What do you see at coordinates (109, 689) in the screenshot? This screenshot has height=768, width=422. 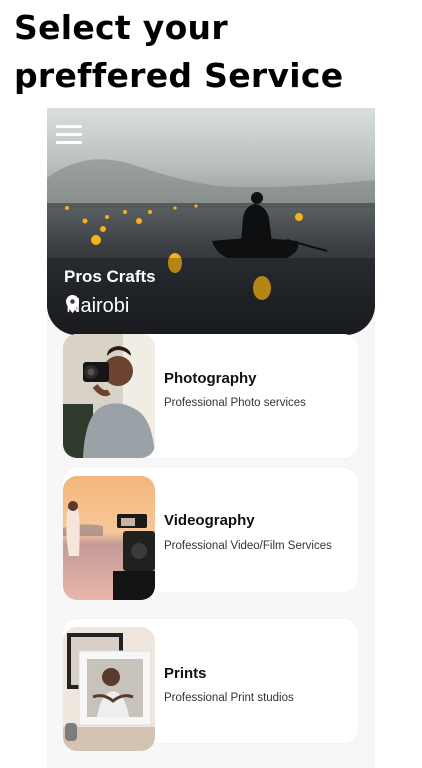 I see `prints-thumbnail` at bounding box center [109, 689].